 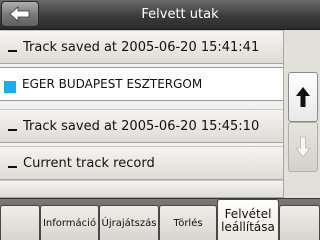 I want to click on title-bar: Felvett utak, so click(x=160, y=15).